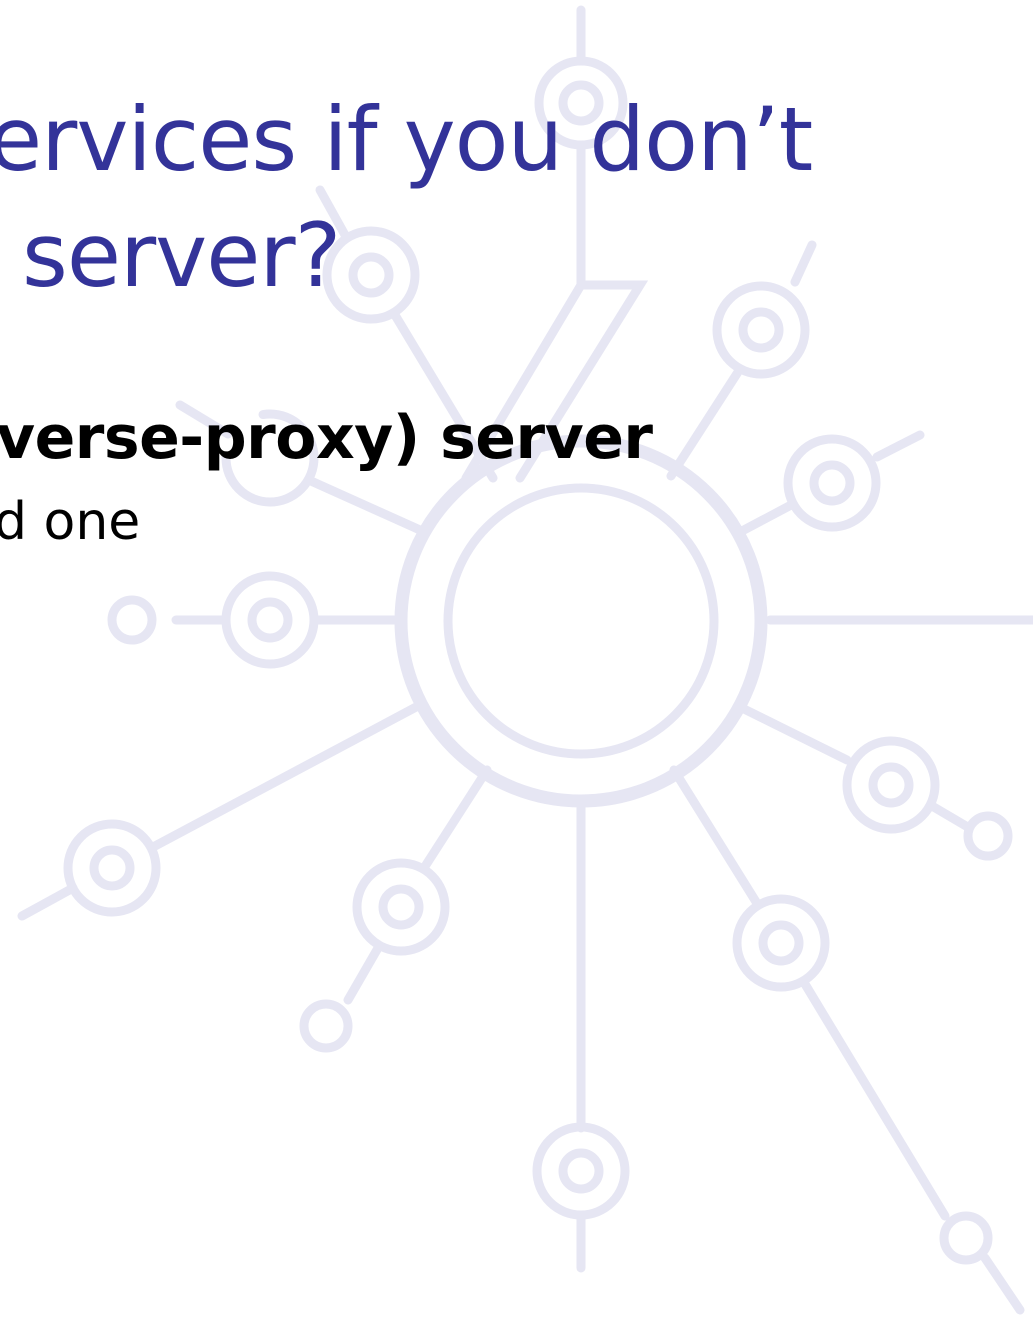  Describe the element at coordinates (70, 522) in the screenshot. I see `bullet-subtext: d one` at that location.